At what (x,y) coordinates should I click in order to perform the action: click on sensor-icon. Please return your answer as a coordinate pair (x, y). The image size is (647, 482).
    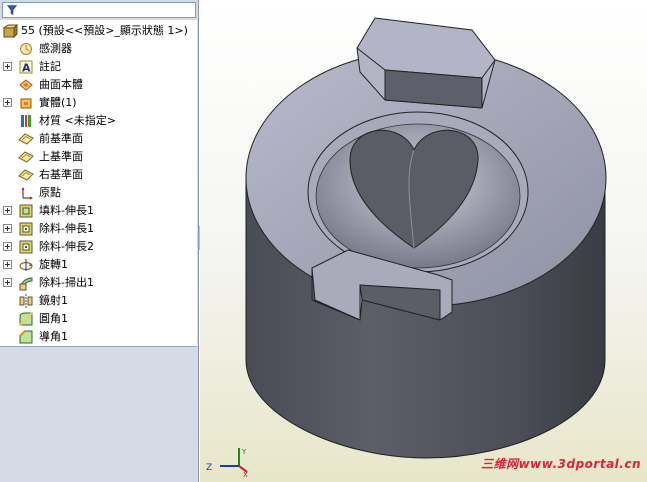
    Looking at the image, I should click on (26, 49).